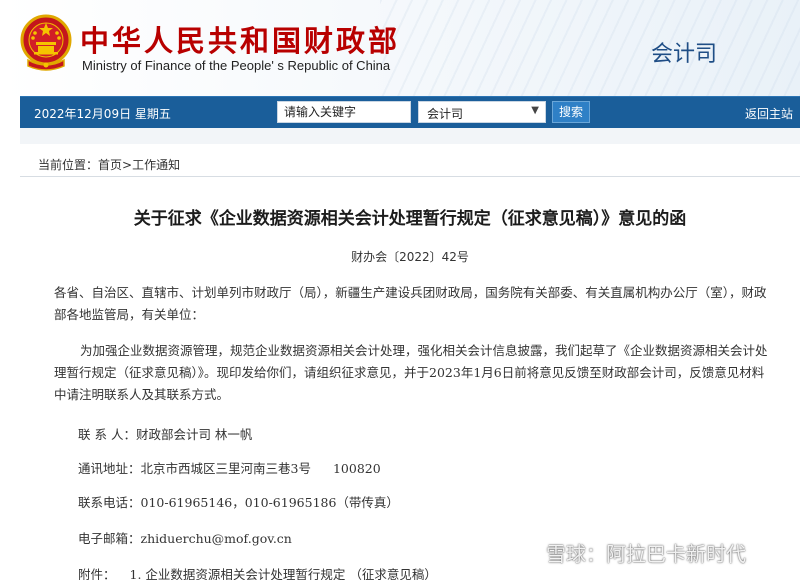 The image size is (800, 580). I want to click on phone-label: 联系电话：, so click(109, 502).